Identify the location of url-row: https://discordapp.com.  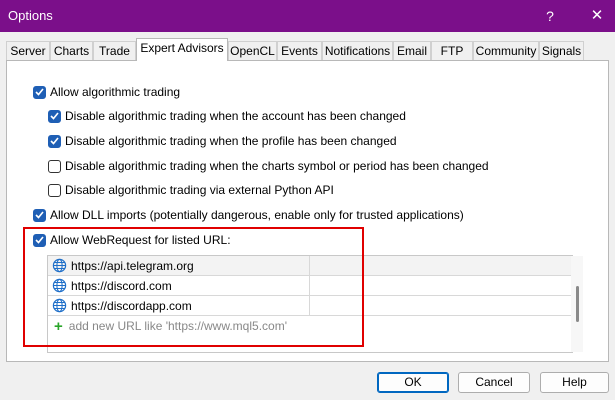
(310, 306).